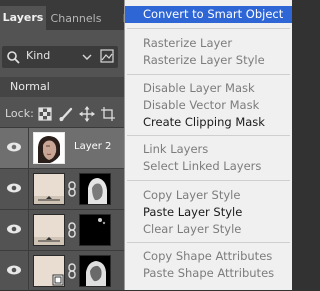  Describe the element at coordinates (13, 57) in the screenshot. I see `search-icon` at that location.